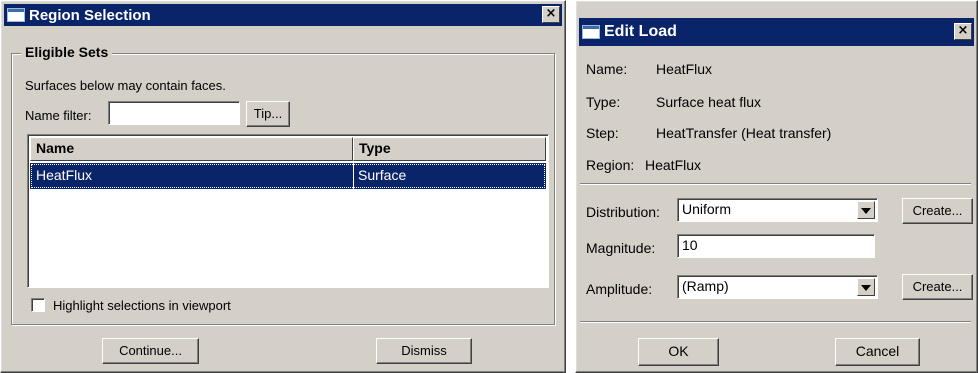 Image resolution: width=978 pixels, height=373 pixels. I want to click on table-cell-divider, so click(353, 176).